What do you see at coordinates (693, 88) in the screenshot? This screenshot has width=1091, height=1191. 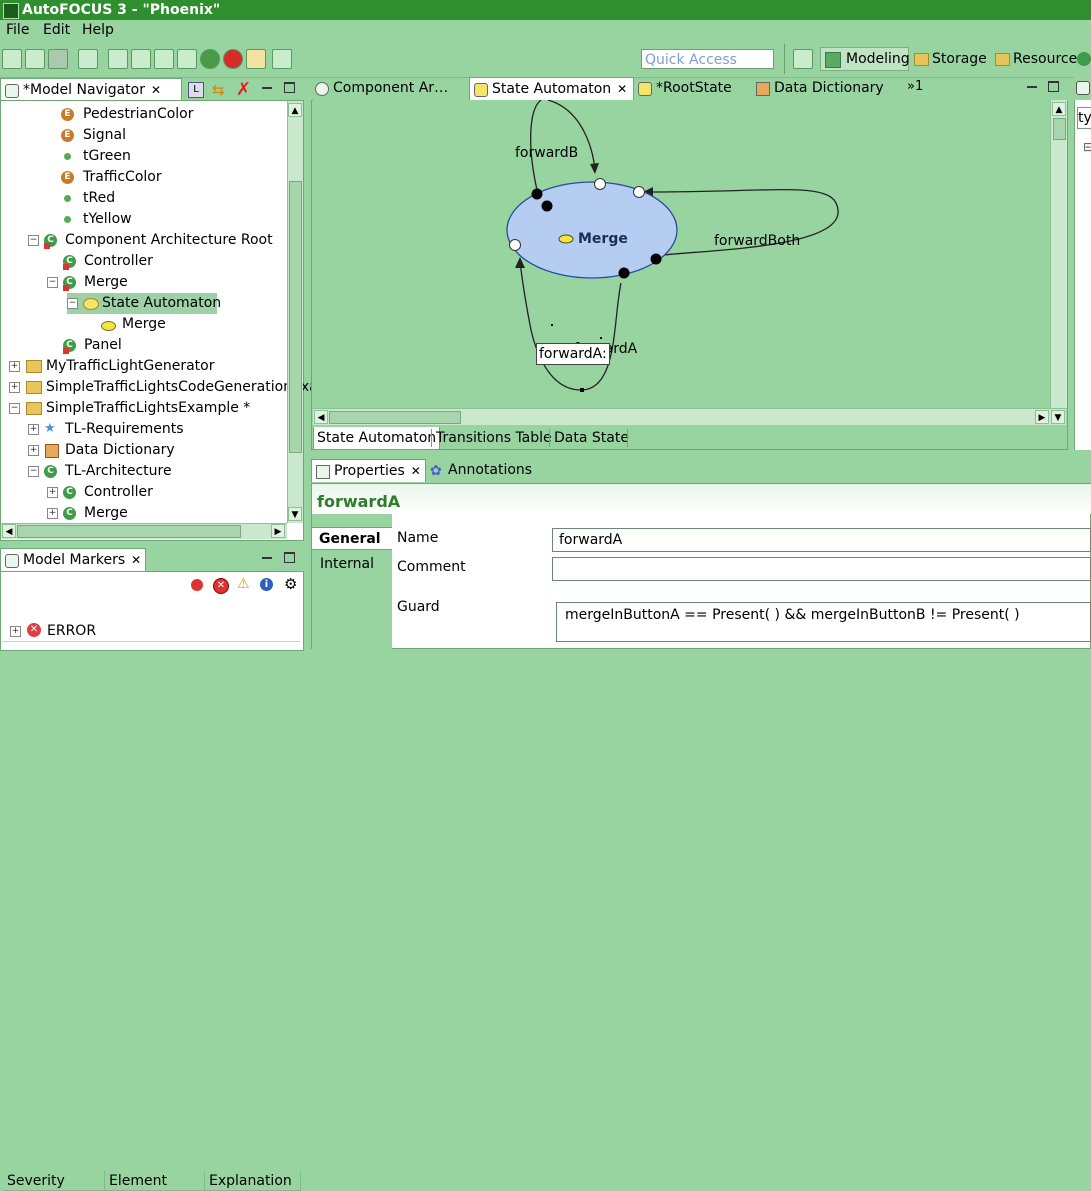 I see `tab-root-state: *RootState` at bounding box center [693, 88].